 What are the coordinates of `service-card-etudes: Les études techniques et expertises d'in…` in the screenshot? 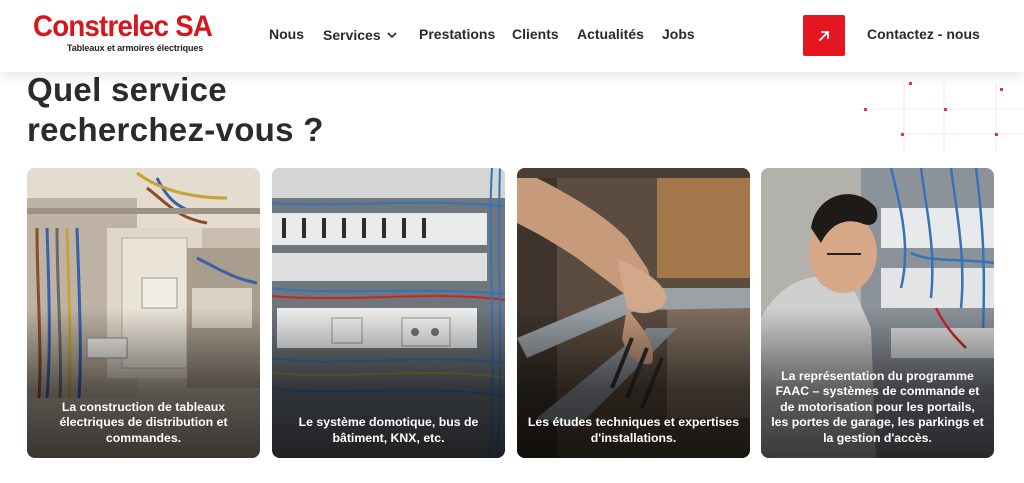 It's located at (633, 313).